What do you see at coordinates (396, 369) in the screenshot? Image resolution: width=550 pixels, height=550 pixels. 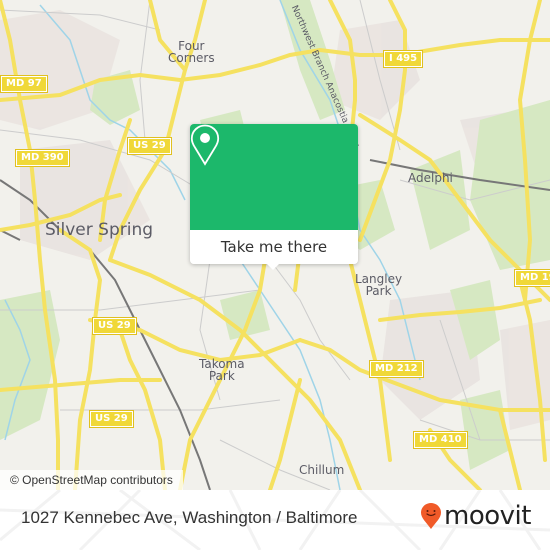 I see `route-shield-md212: MD 212` at bounding box center [396, 369].